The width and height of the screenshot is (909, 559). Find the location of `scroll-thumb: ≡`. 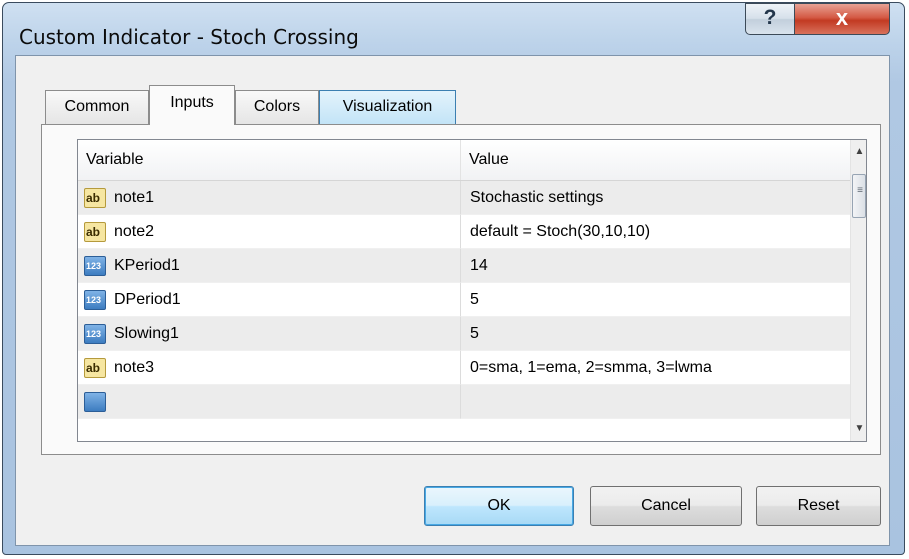

scroll-thumb: ≡ is located at coordinates (859, 196).